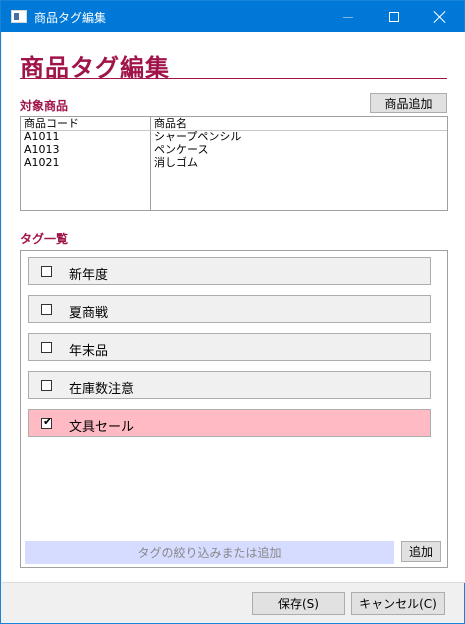  I want to click on checkmark-icon: ✔, so click(48, 421).